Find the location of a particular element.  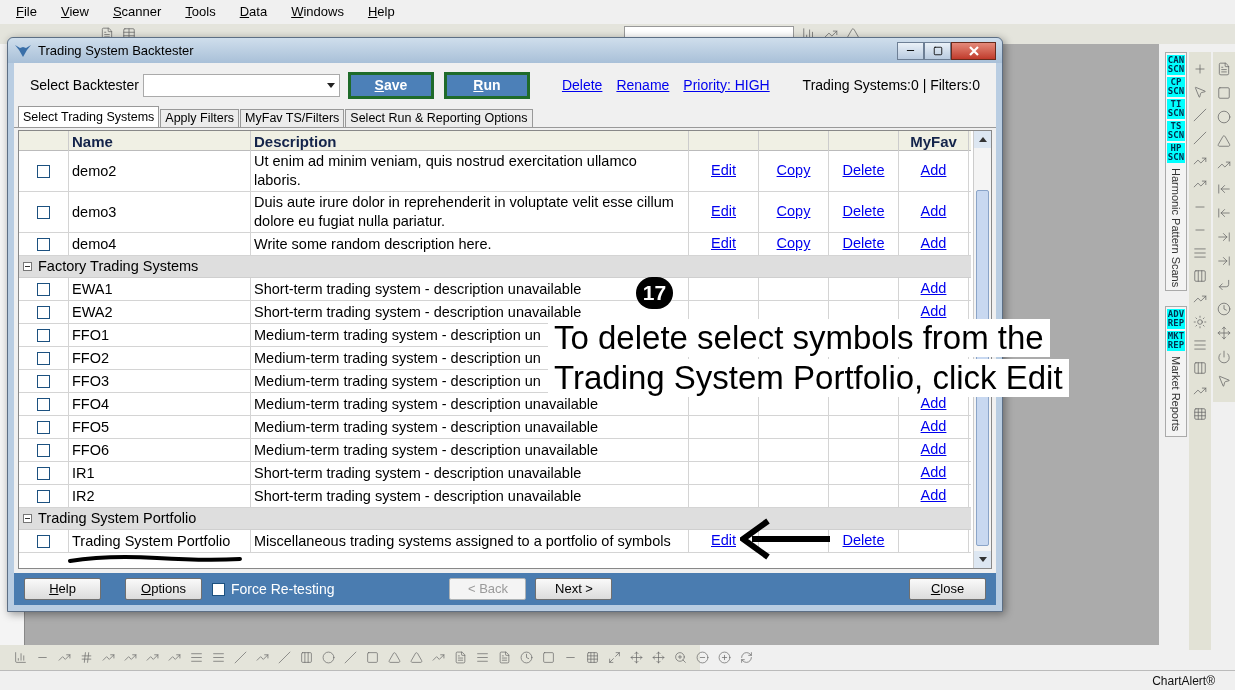

tab: MyFav TS/Filters is located at coordinates (292, 118).